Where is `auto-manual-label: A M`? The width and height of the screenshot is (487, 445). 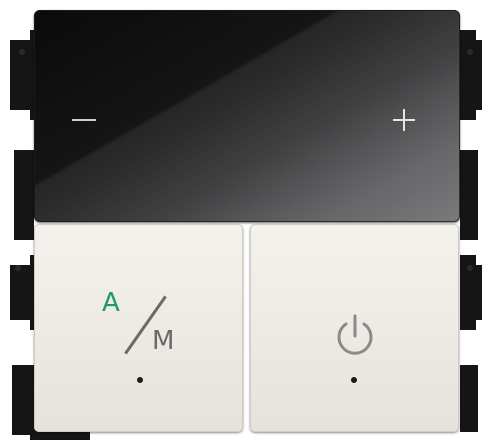 auto-manual-label: A M is located at coordinates (146, 329).